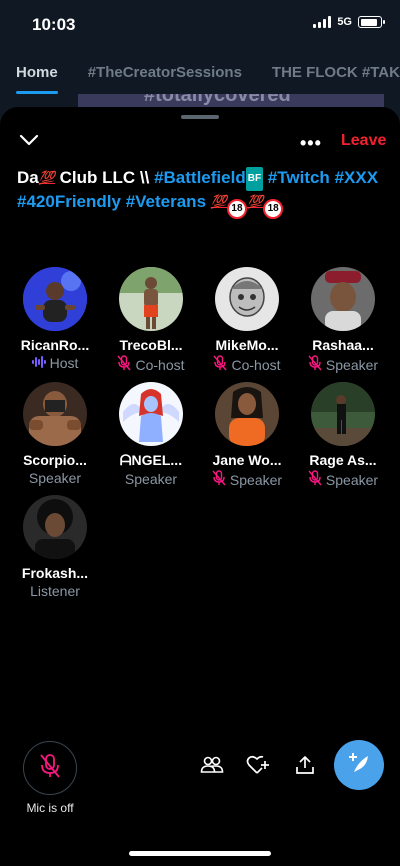 Image resolution: width=400 pixels, height=866 pixels. Describe the element at coordinates (28, 177) in the screenshot. I see `title-text: Da` at that location.